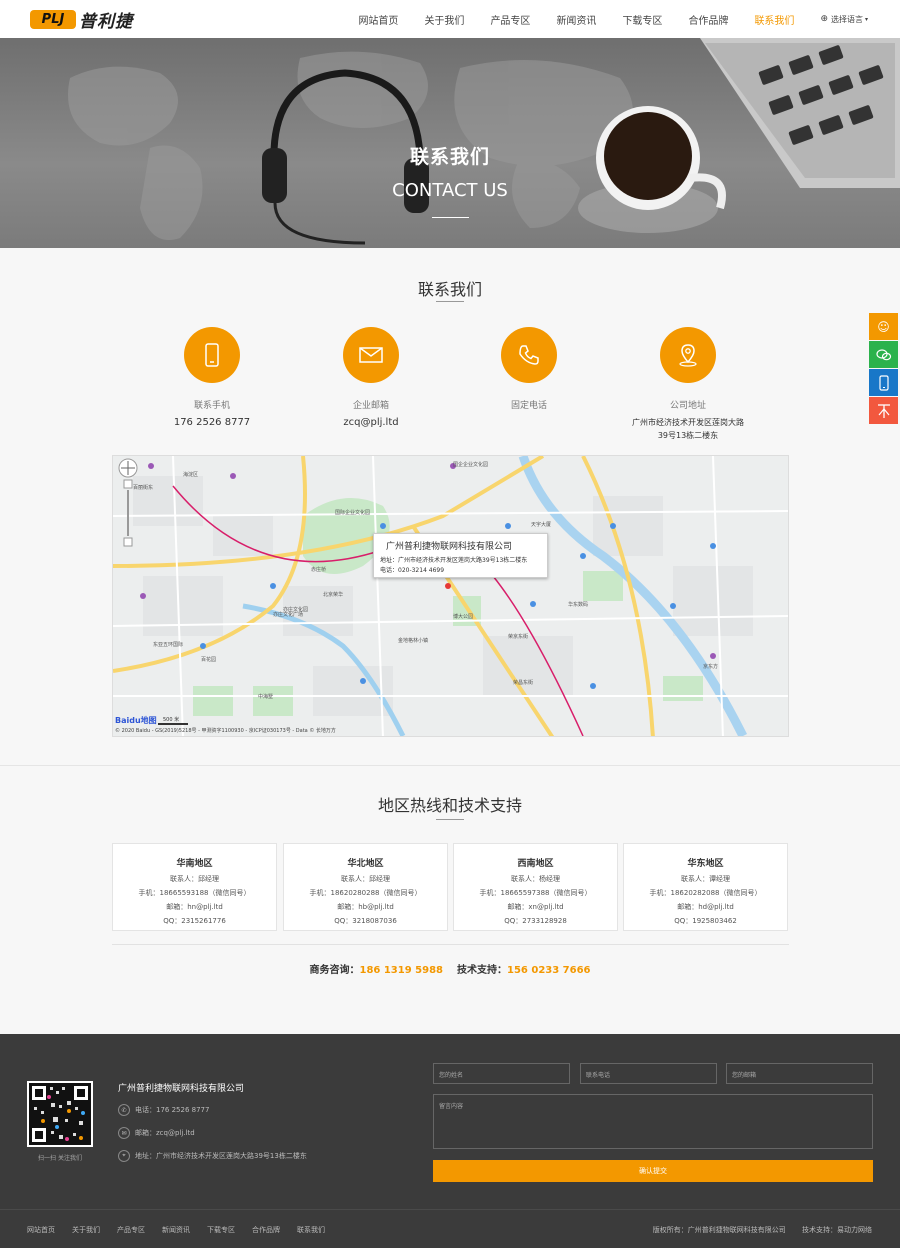 The width and height of the screenshot is (900, 1248). Describe the element at coordinates (535, 893) in the screenshot. I see `region-mobile: 手机：18665597388（微信同号）` at that location.